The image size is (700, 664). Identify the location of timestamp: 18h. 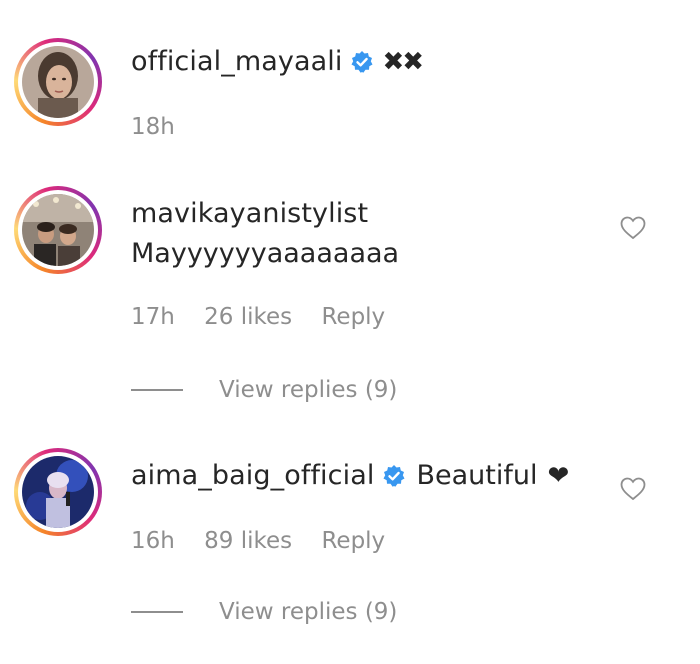
(153, 127).